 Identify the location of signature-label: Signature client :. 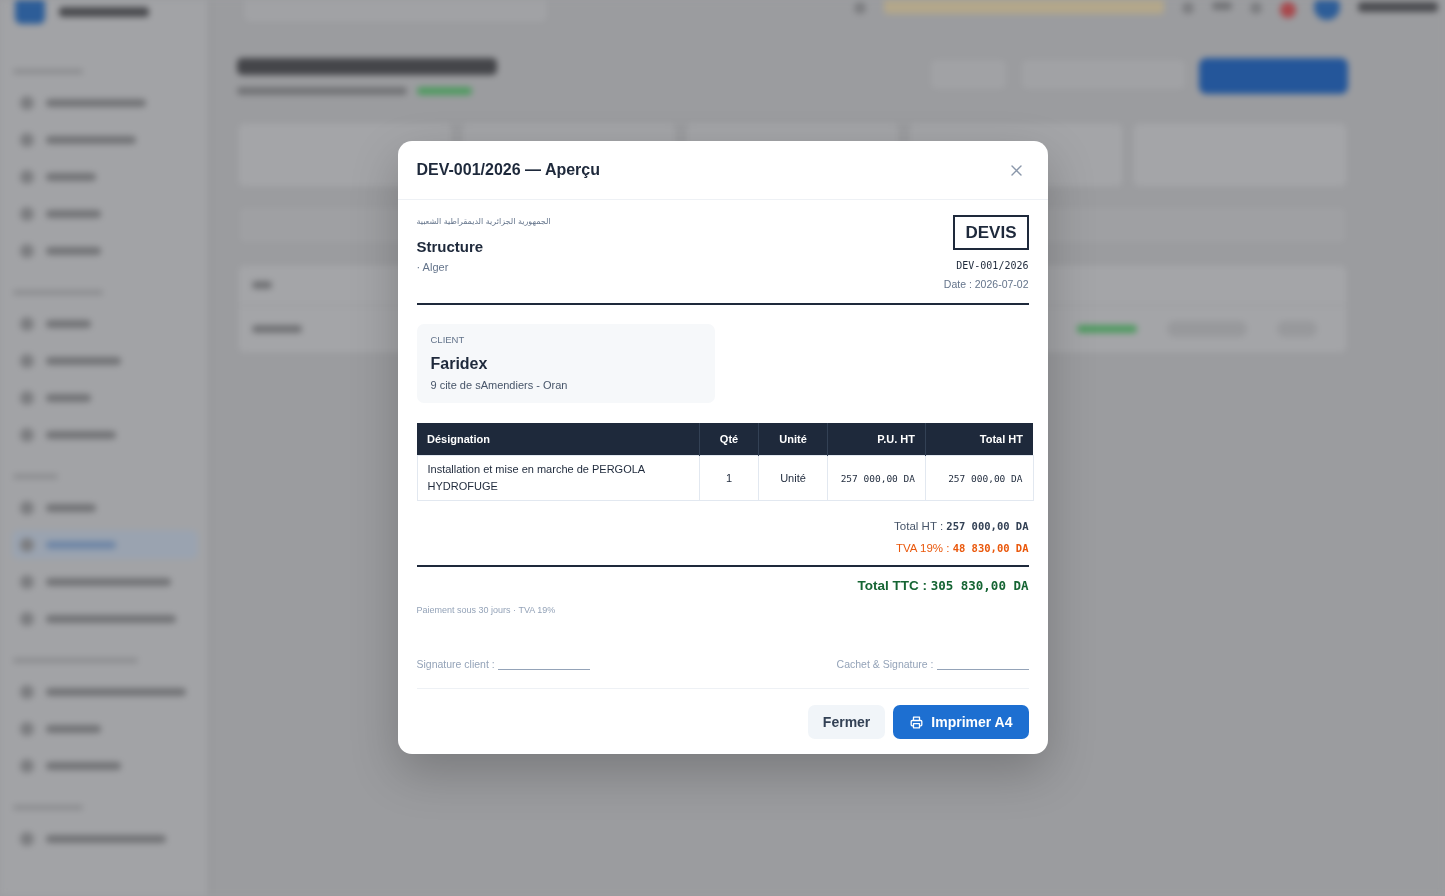
(455, 664).